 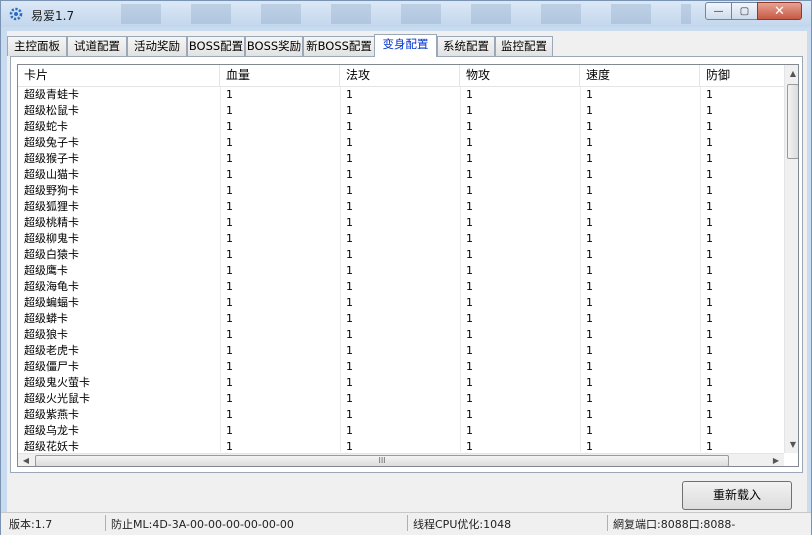 I want to click on horizontal-scrollbar: ◀ III ▶, so click(x=401, y=459).